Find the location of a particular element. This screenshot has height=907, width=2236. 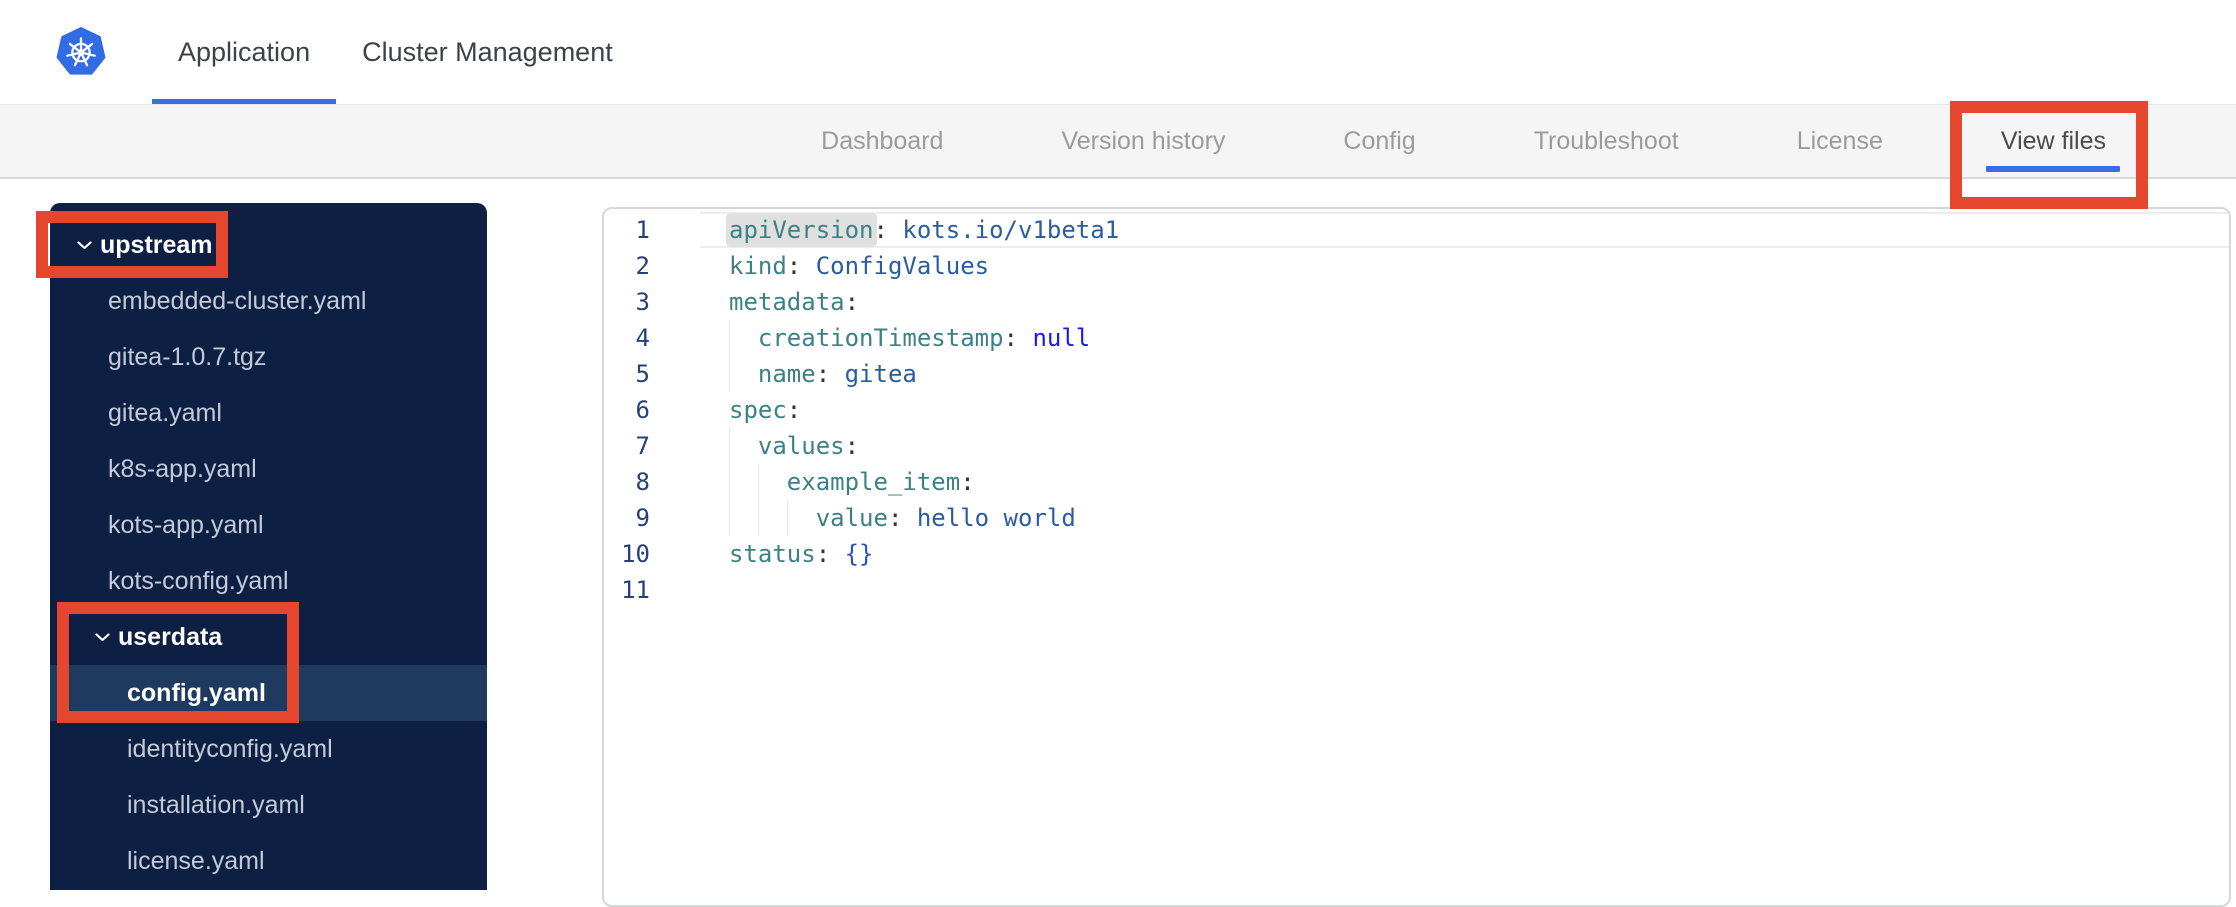

nav-tab-label: Version history is located at coordinates (1143, 140).